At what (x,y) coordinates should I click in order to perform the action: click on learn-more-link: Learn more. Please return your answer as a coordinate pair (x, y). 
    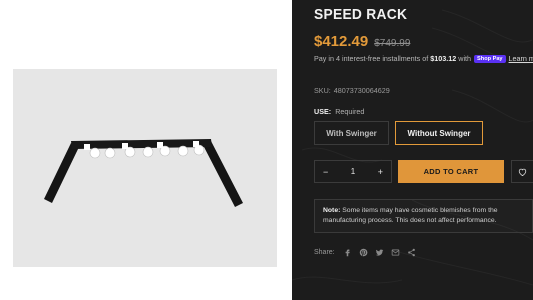
    Looking at the image, I should click on (521, 58).